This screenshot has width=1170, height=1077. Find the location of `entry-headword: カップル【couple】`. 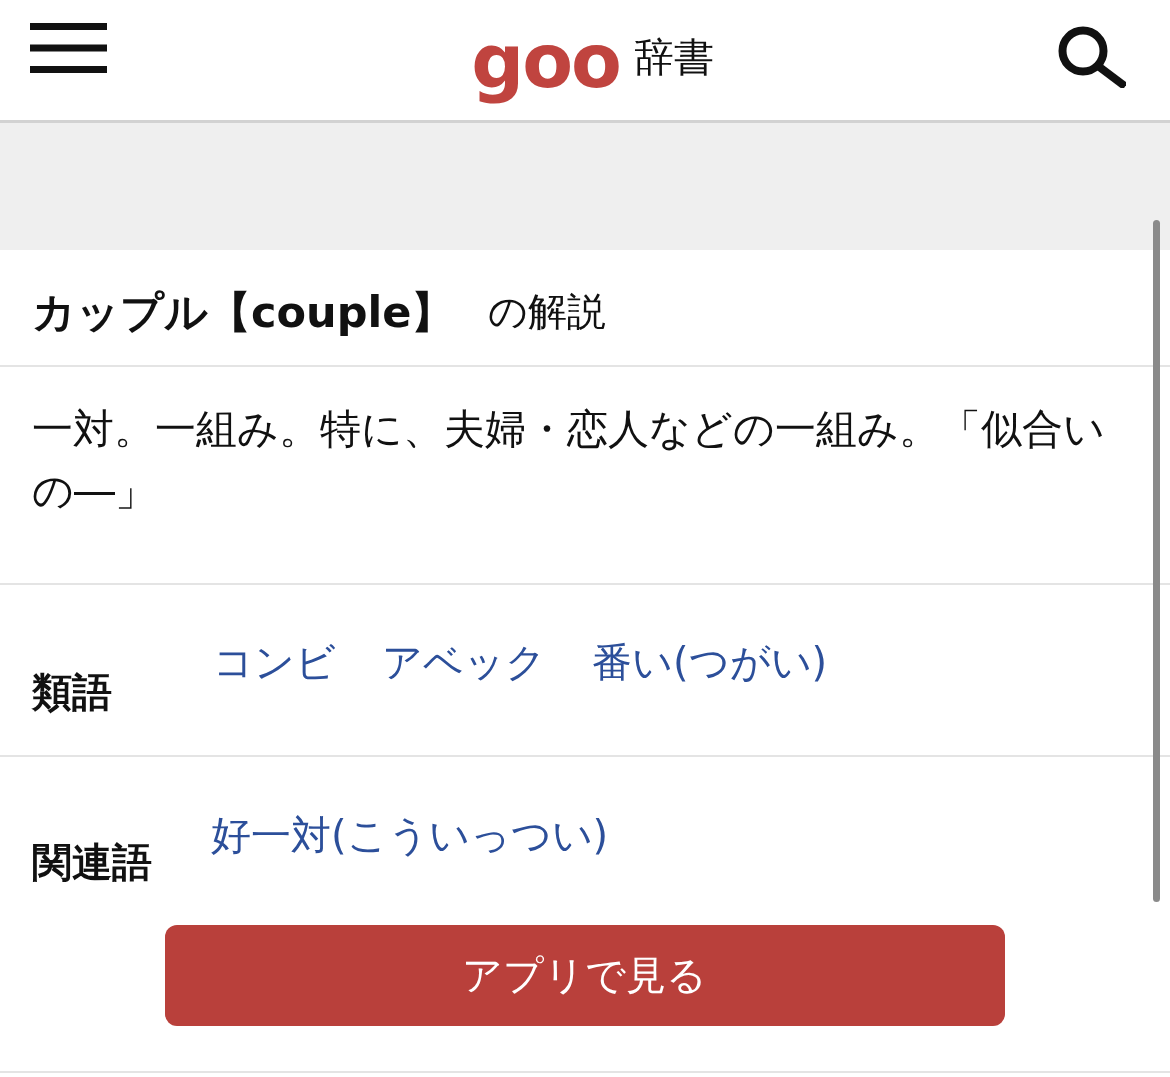

entry-headword: カップル【couple】 is located at coordinates (243, 312).